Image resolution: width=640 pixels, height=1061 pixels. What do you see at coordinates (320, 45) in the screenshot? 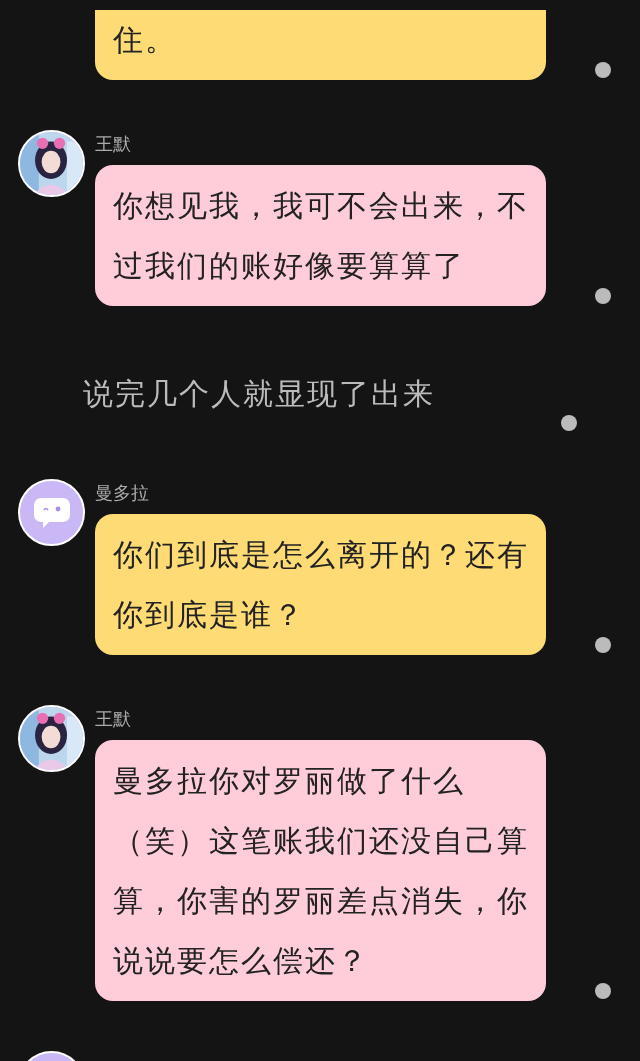
I see `message-bubble: 住。` at bounding box center [320, 45].